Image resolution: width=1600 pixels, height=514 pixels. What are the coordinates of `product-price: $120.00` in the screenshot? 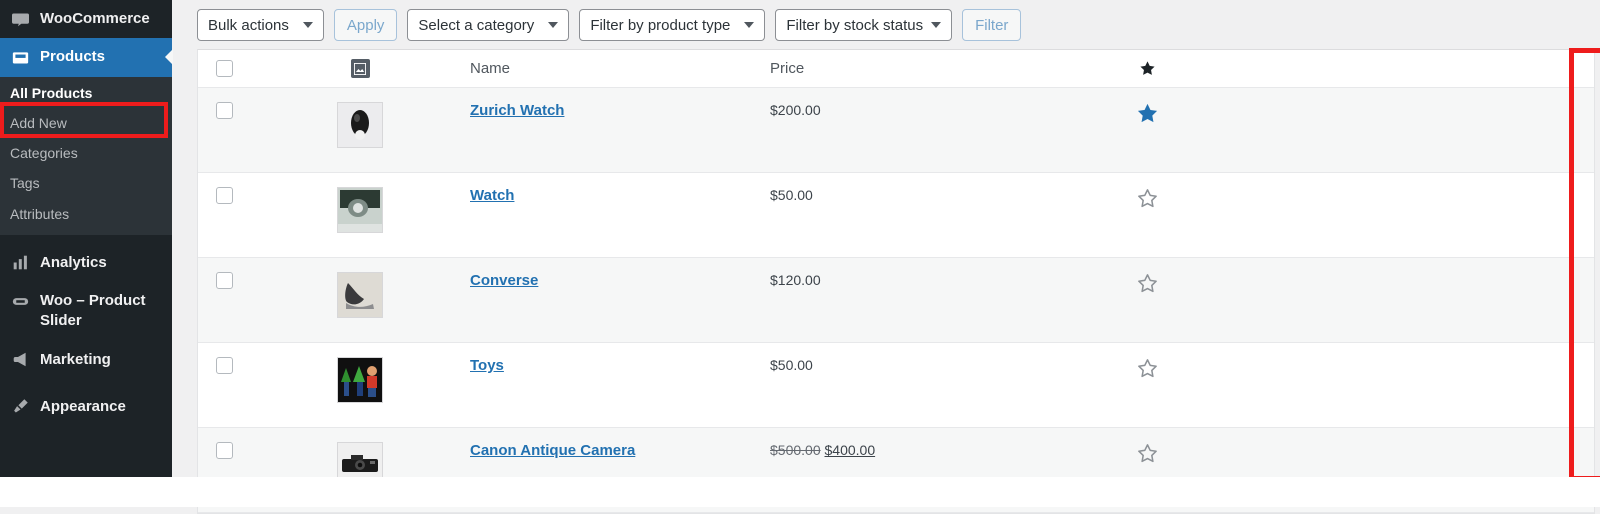 It's located at (795, 280).